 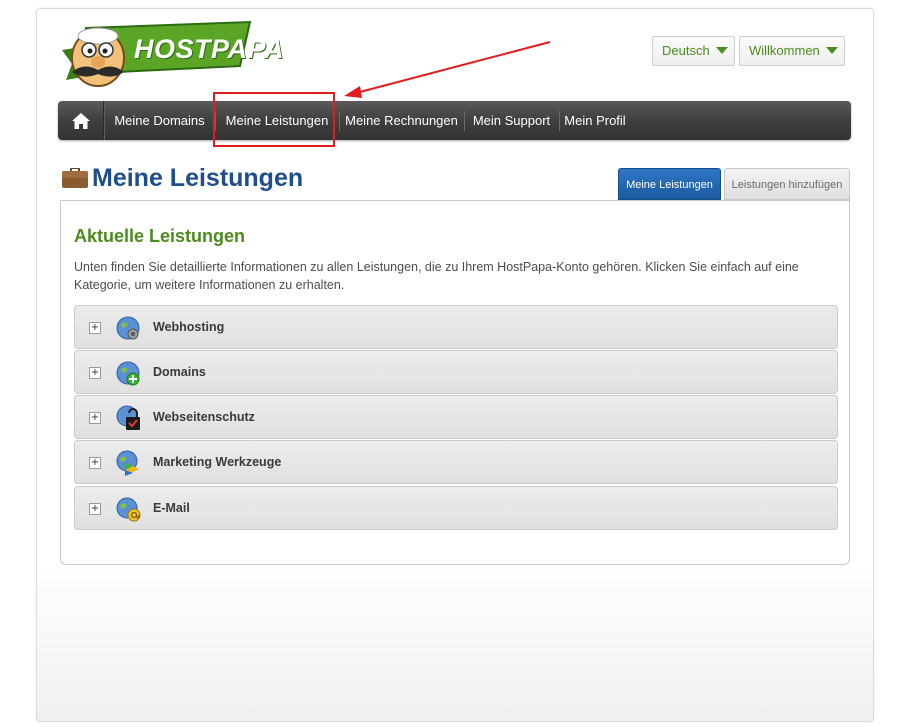 I want to click on nav-item-profil: Mein Profil, so click(x=595, y=120).